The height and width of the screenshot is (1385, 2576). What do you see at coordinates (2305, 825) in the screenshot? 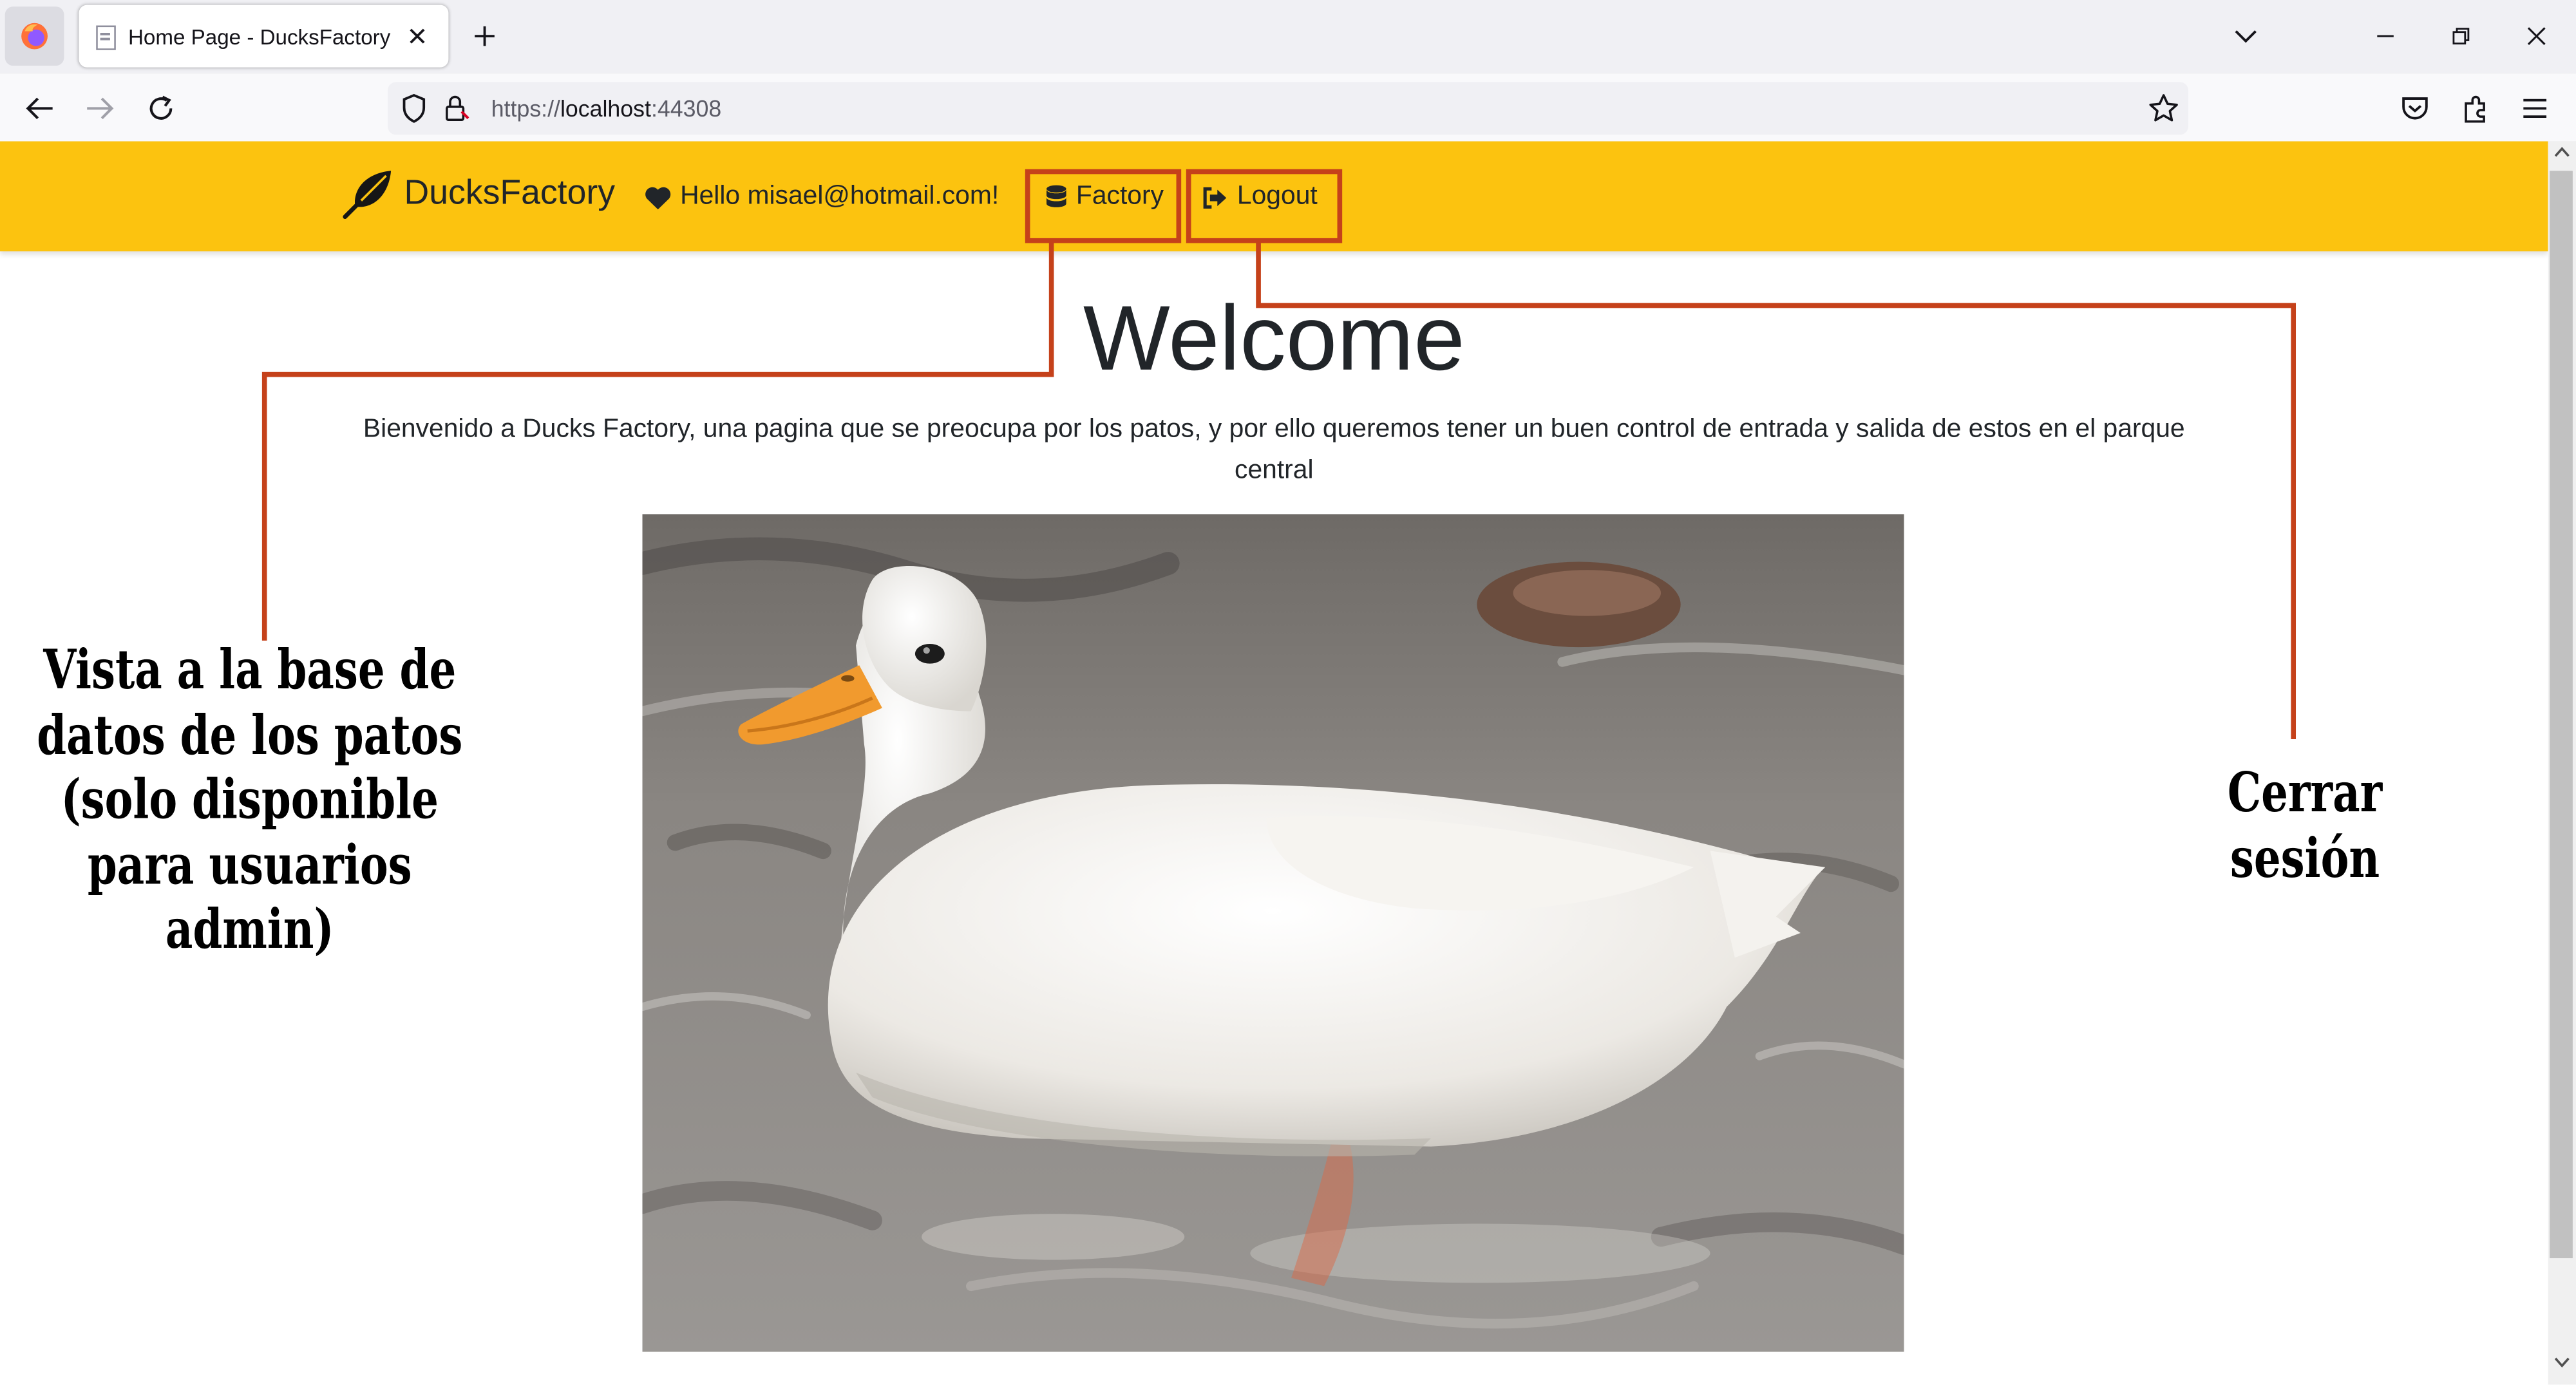
I see `logout-annotation: Cerrar sesión` at bounding box center [2305, 825].